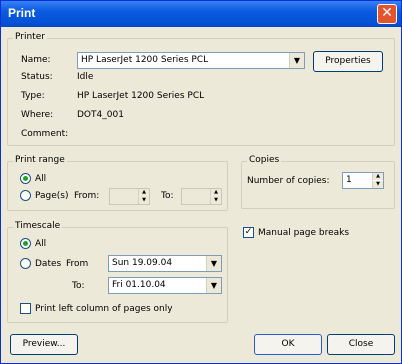 The image size is (402, 364). I want to click on timescale-from-select: Sun 19.09.04 ▼, so click(165, 263).